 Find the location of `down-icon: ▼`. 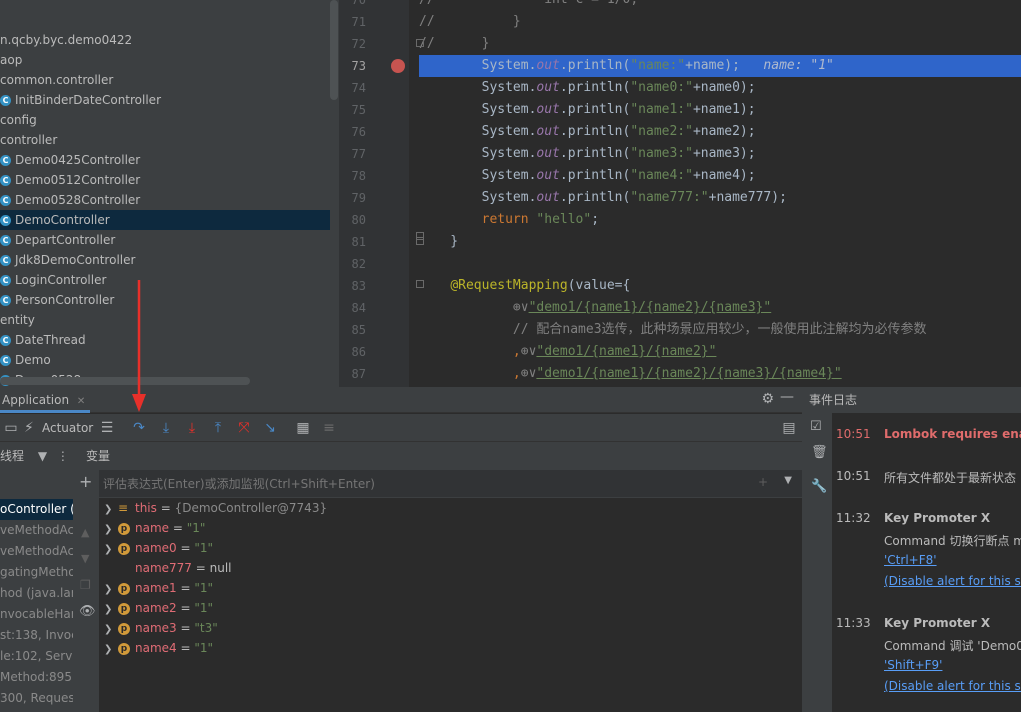

down-icon: ▼ is located at coordinates (85, 558).